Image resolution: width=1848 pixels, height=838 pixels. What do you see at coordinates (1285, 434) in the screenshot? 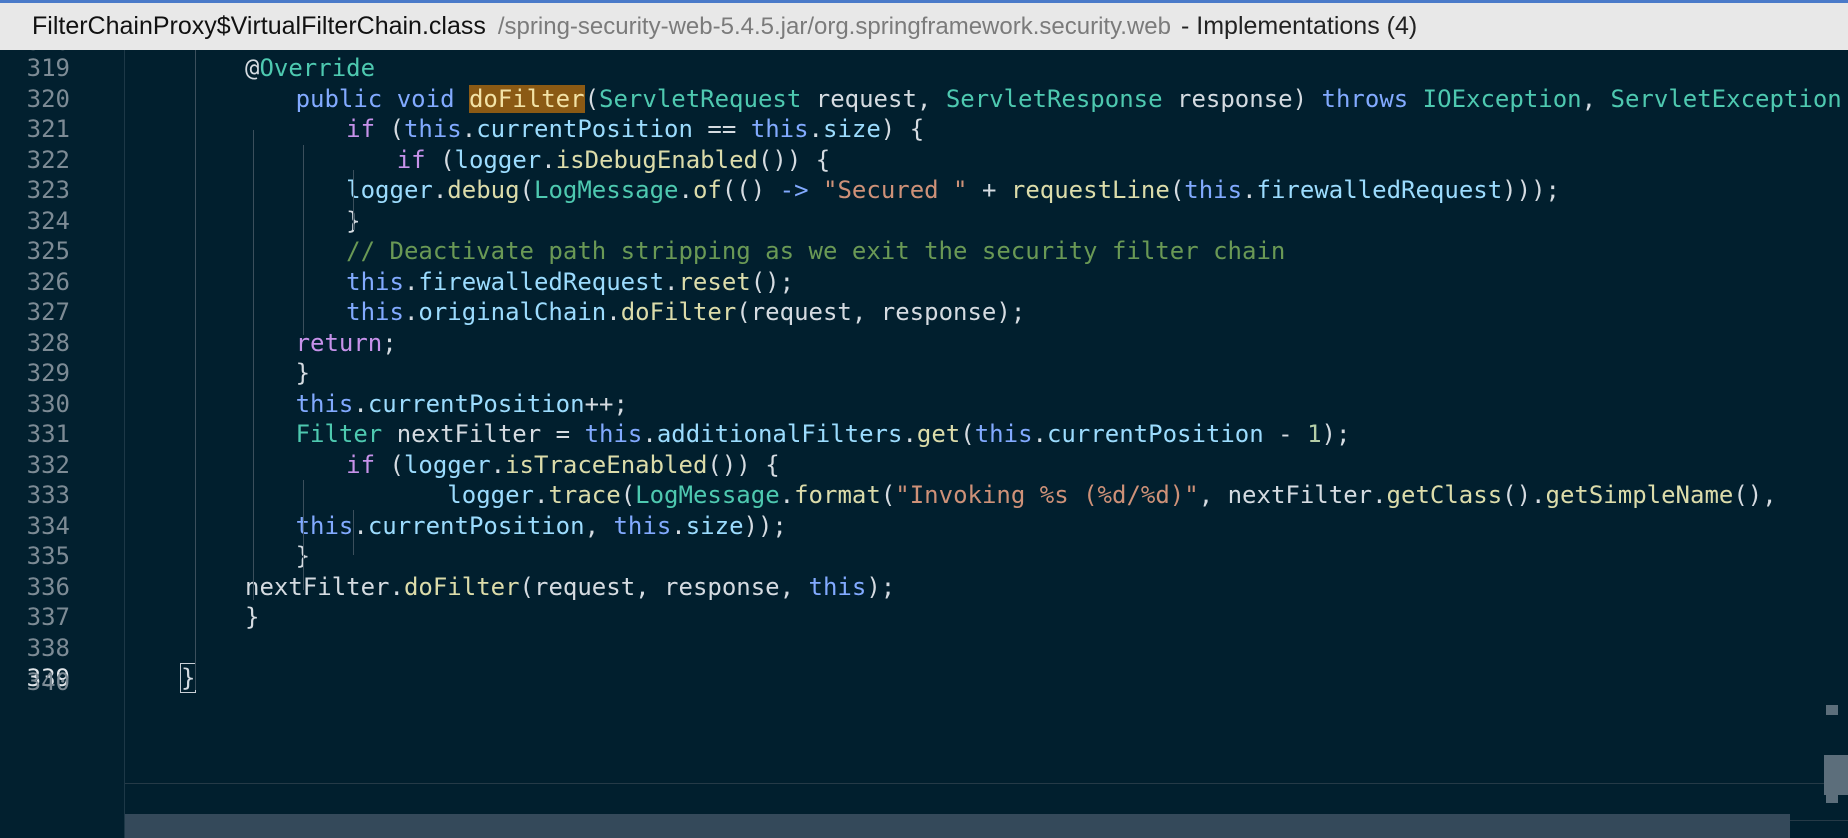
I see `code-token: -` at bounding box center [1285, 434].